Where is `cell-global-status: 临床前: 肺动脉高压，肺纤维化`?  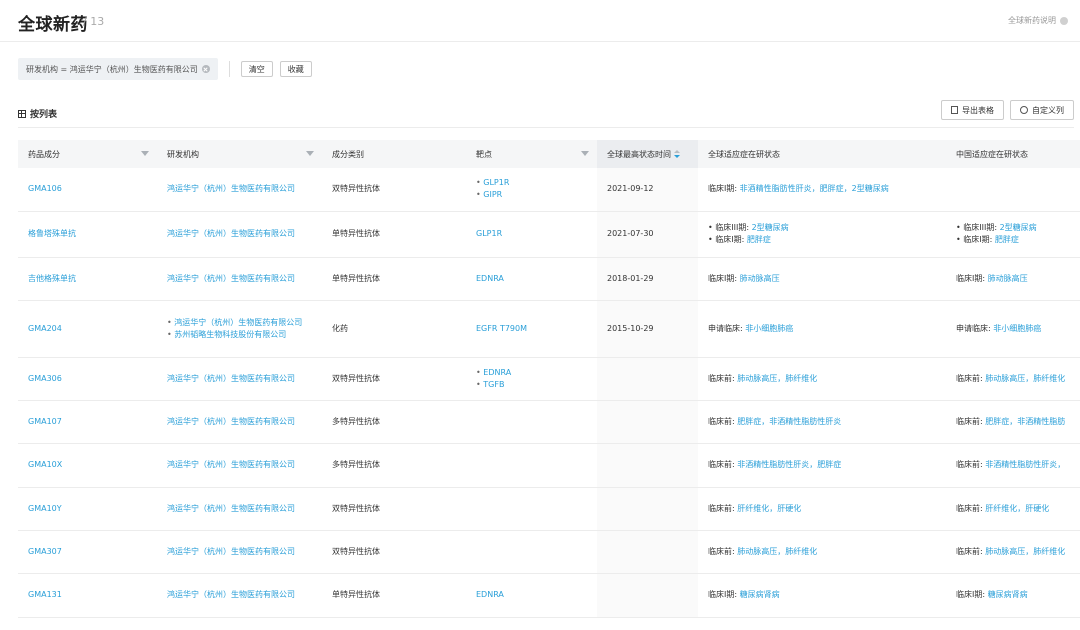
cell-global-status: 临床前: 肺动脉高压，肺纤维化 is located at coordinates (822, 379).